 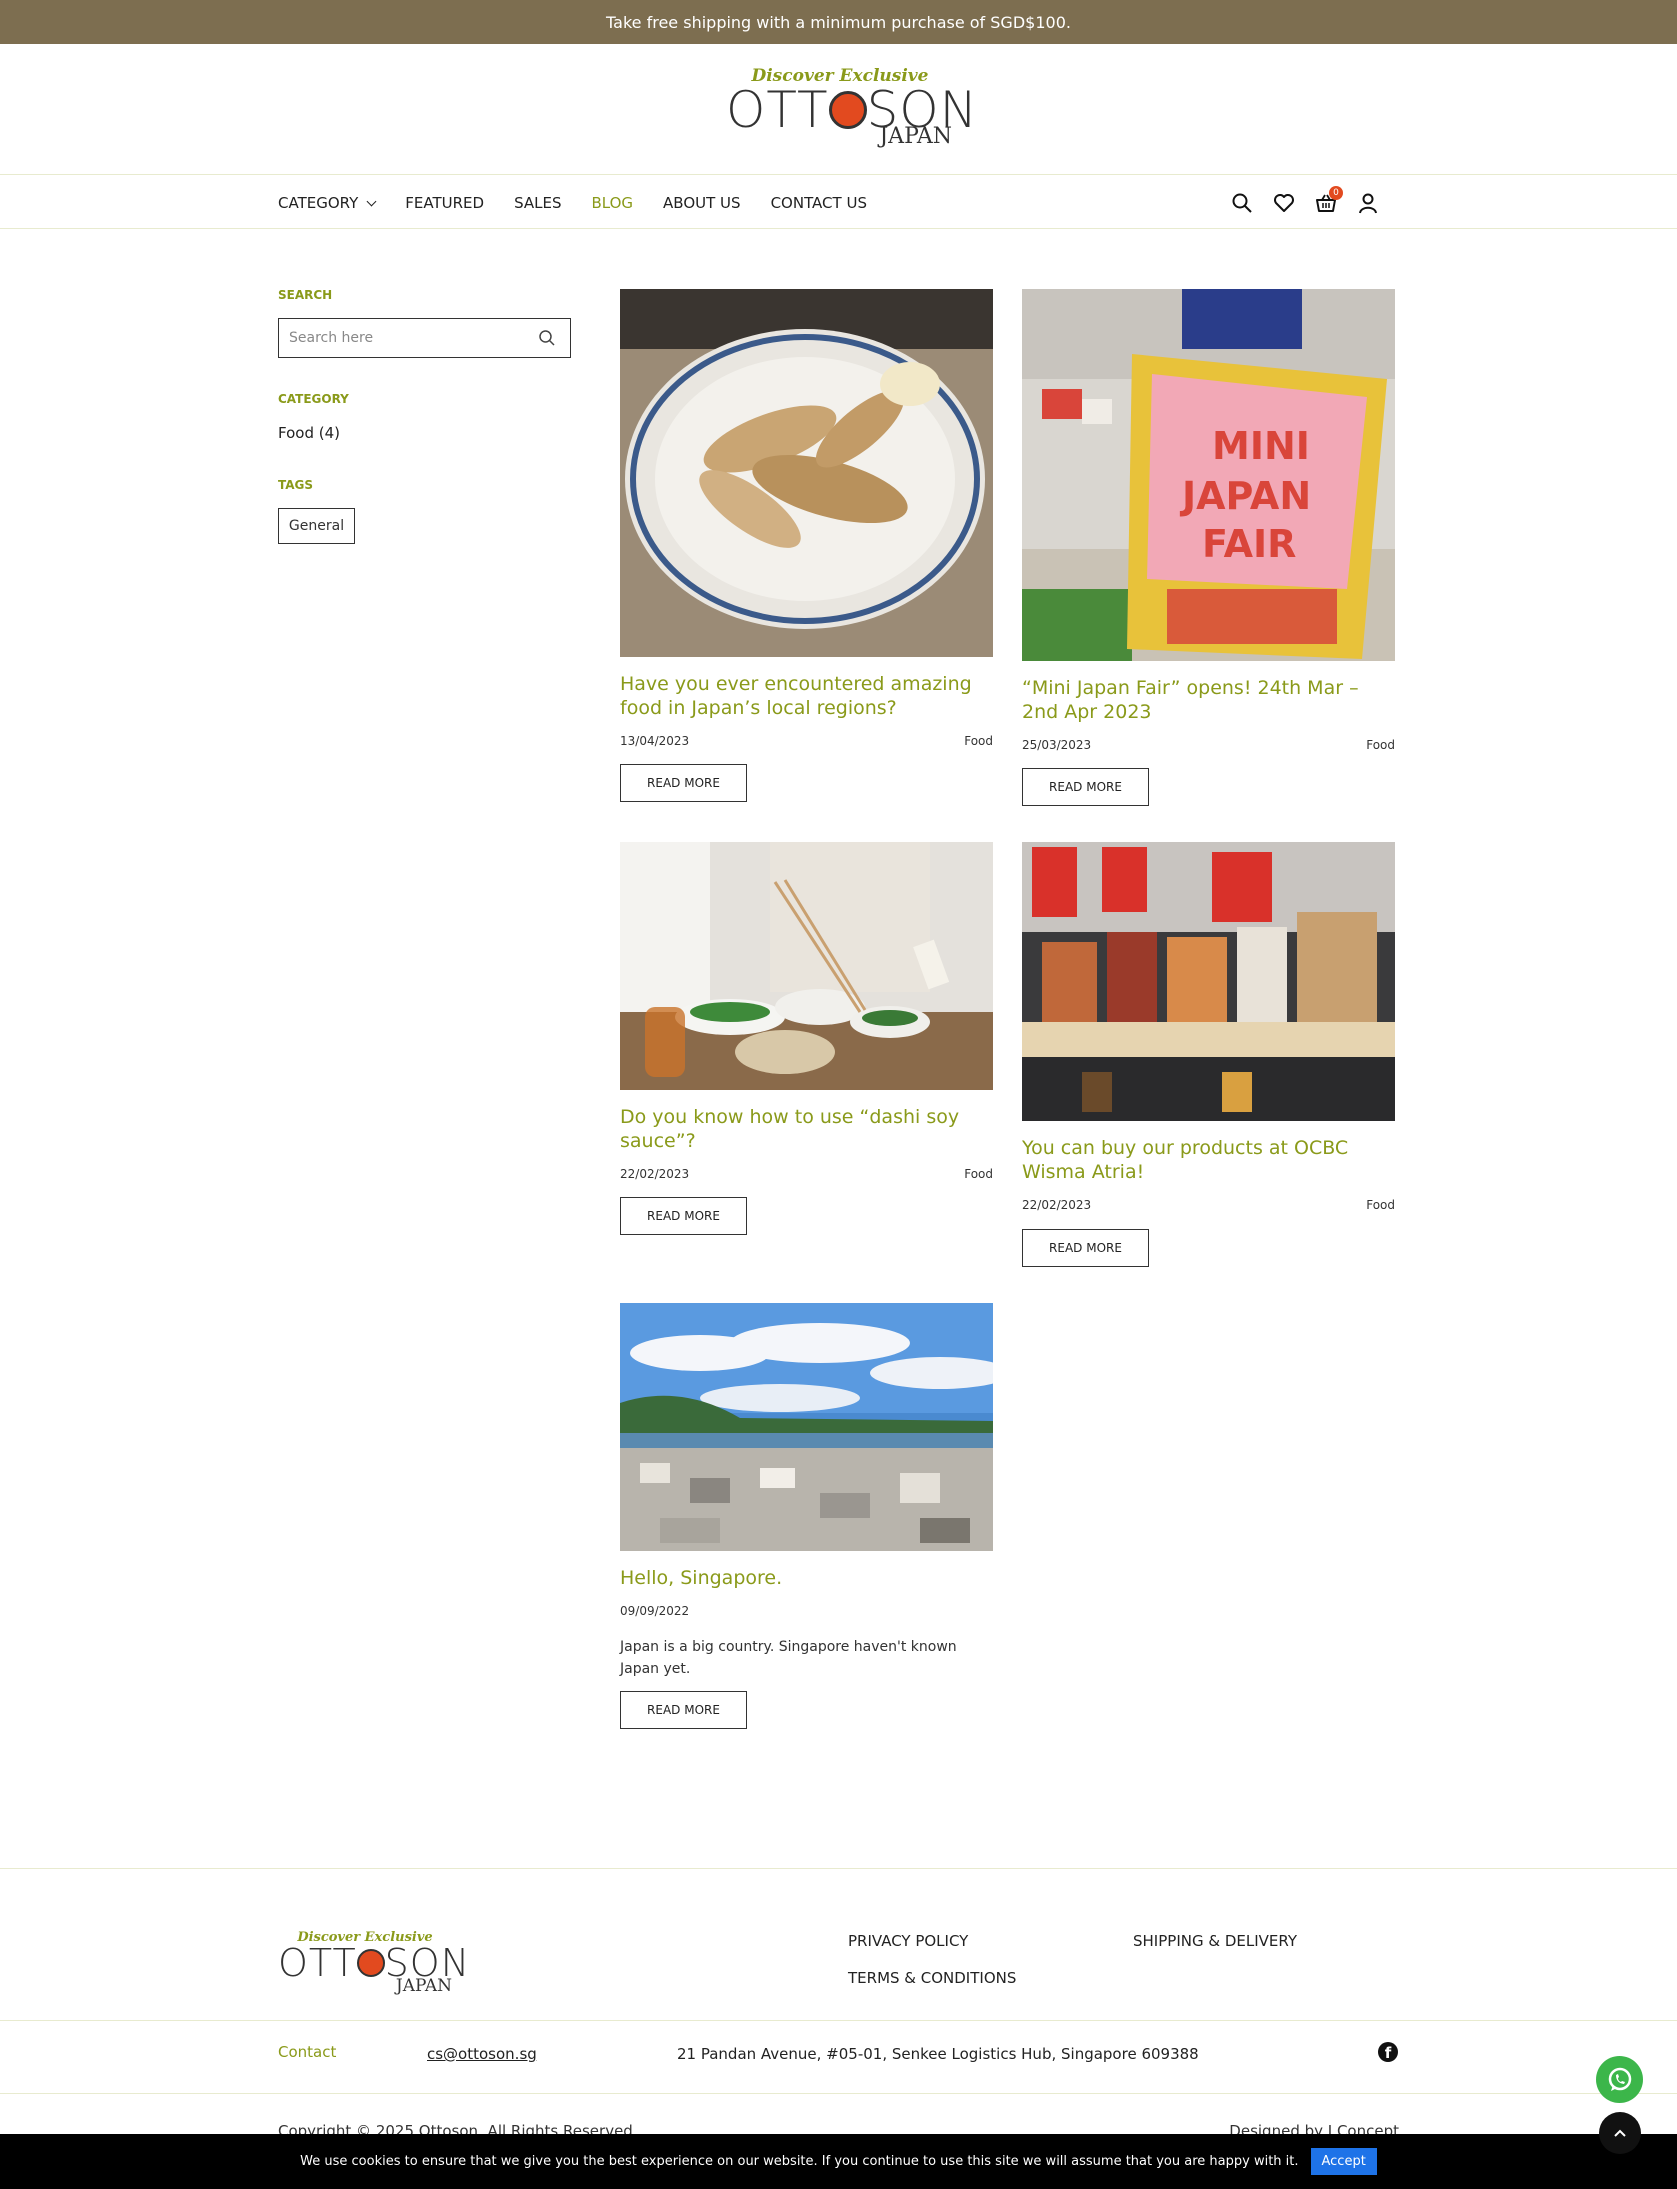 I want to click on post-image-mini-japan-fair: MINI JAPAN FAIR, so click(x=1208, y=475).